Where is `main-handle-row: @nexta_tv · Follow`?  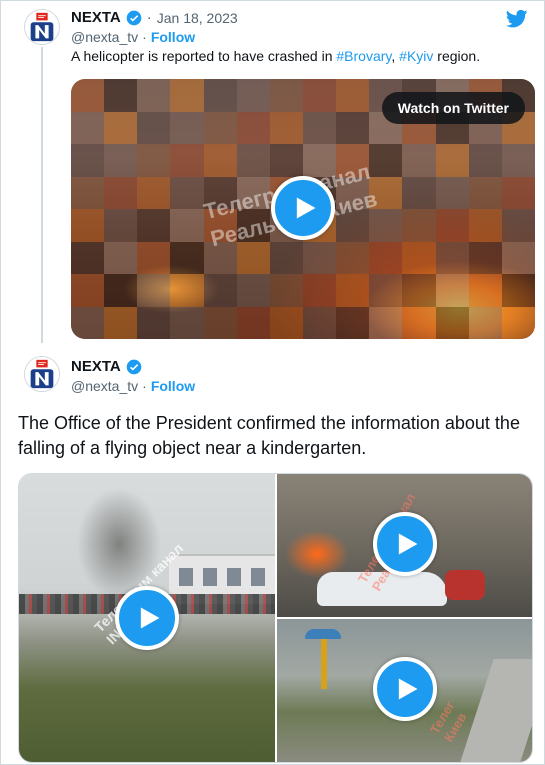
main-handle-row: @nexta_tv · Follow is located at coordinates (133, 386).